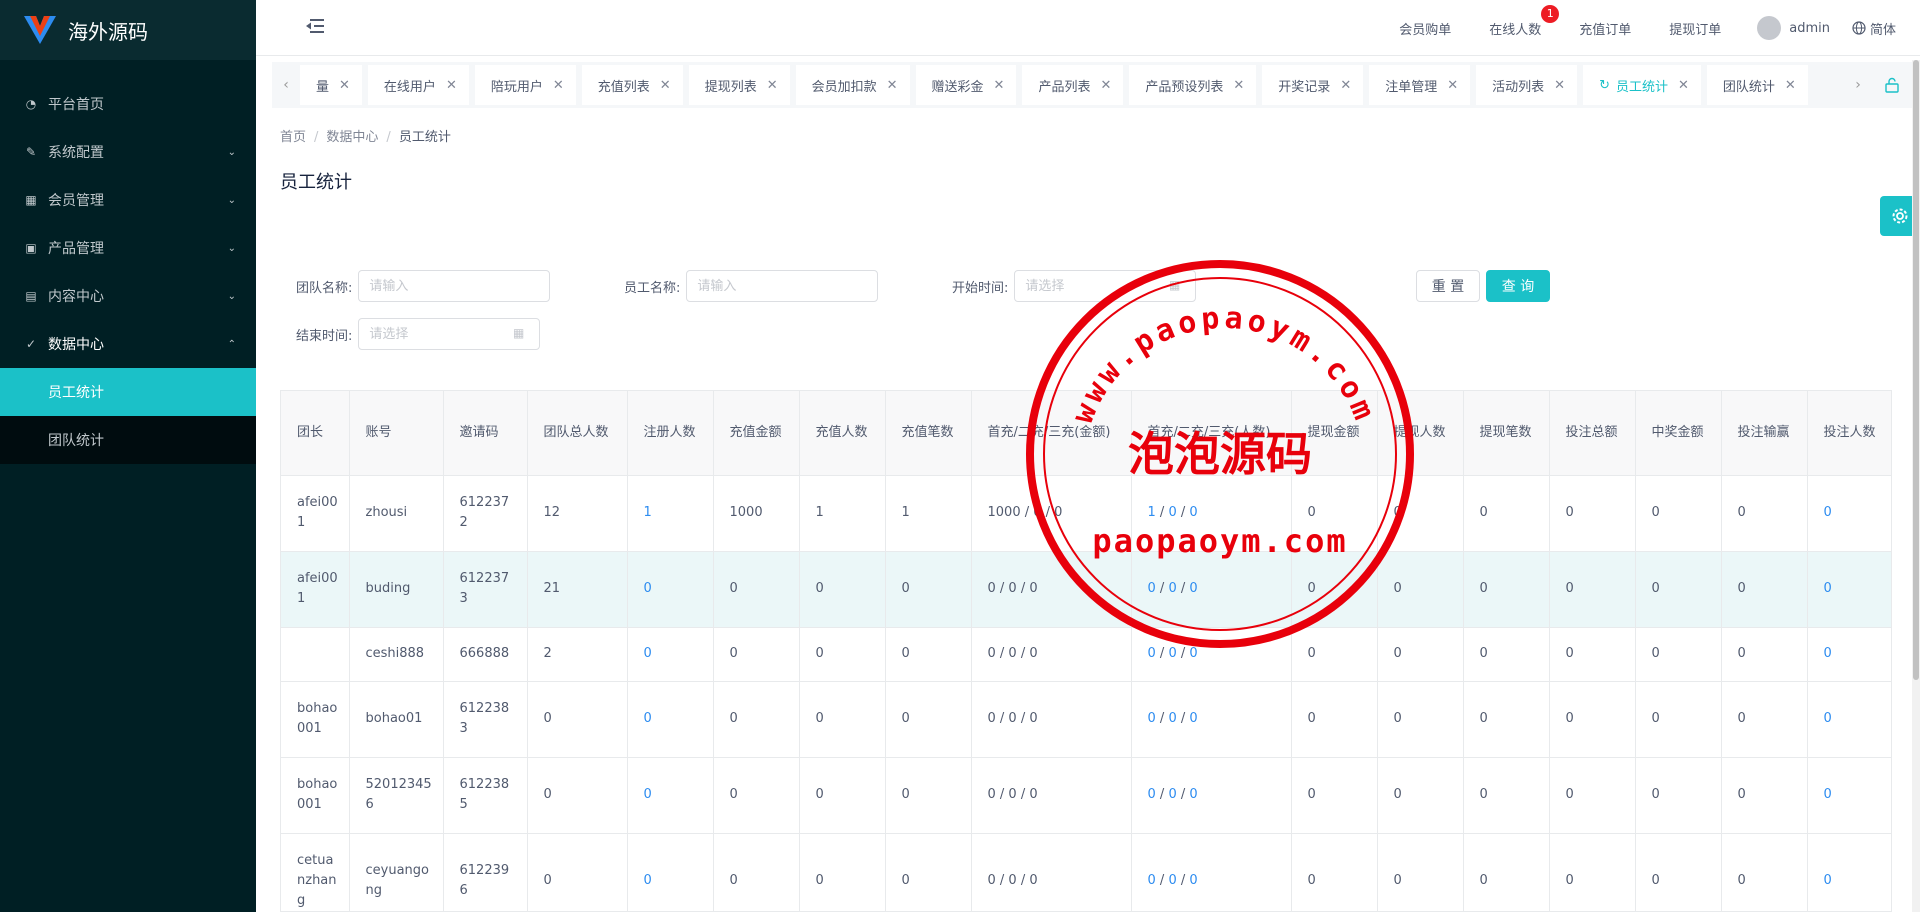 The height and width of the screenshot is (912, 1920). I want to click on chevron-left-icon: ‹, so click(286, 85).